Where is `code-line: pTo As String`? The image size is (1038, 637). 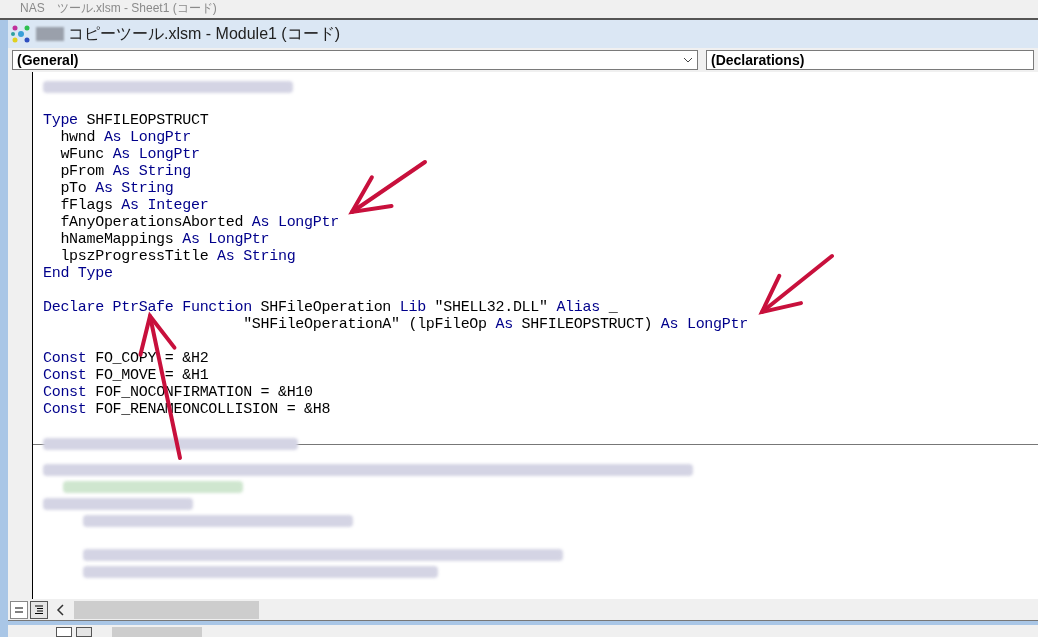
code-line: pTo As String is located at coordinates (117, 188).